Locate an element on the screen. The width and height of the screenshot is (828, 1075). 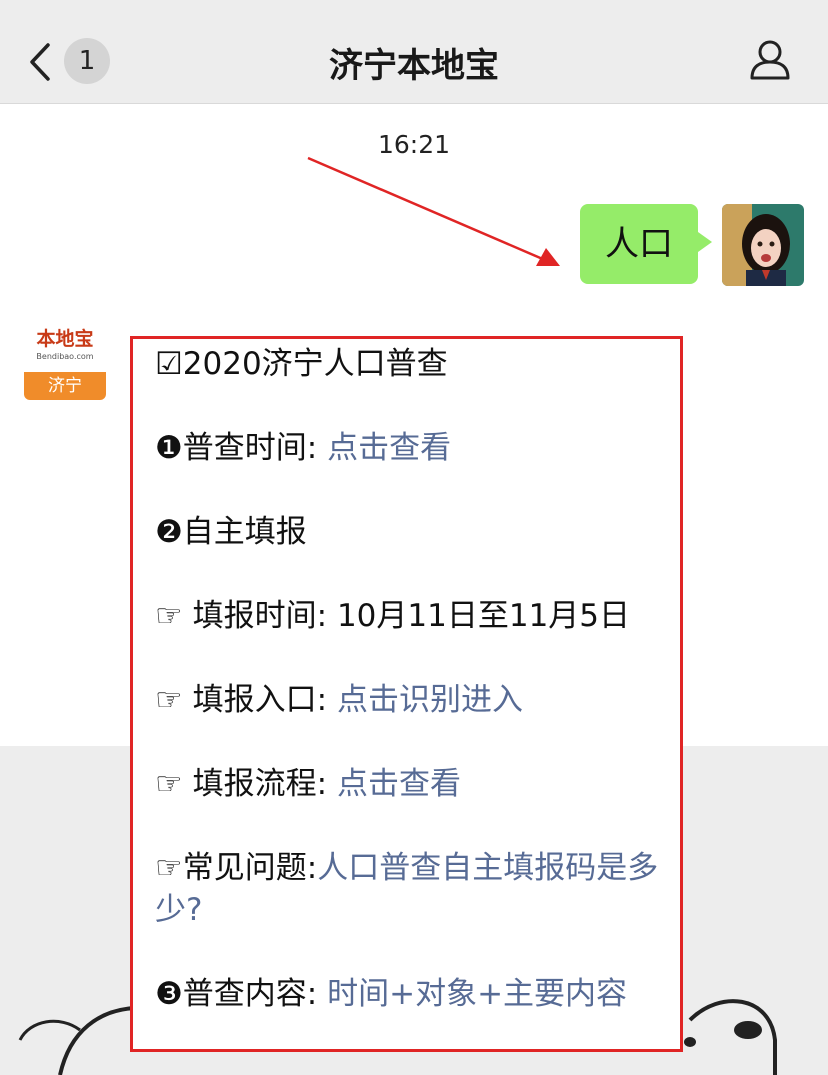
census-content-label: ❸普查内容: is located at coordinates (236, 994).